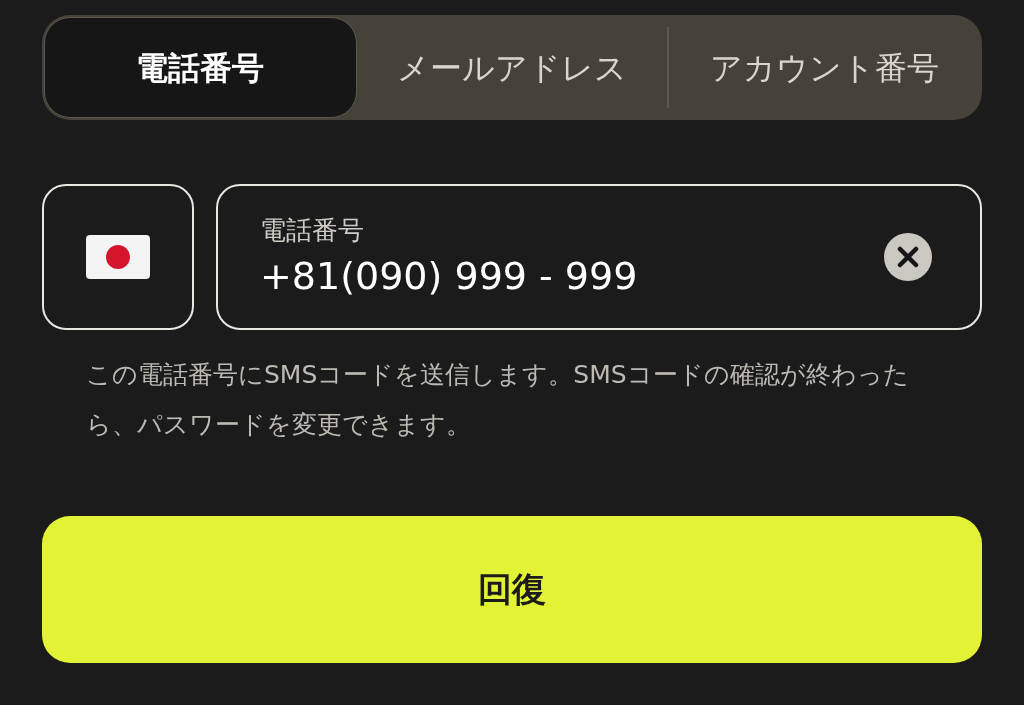 This screenshot has width=1024, height=705. Describe the element at coordinates (200, 67) in the screenshot. I see `tab: 電話番号` at that location.